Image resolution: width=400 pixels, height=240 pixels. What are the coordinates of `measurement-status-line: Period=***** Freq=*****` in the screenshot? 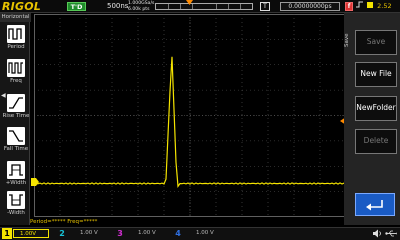 It's located at (64, 222).